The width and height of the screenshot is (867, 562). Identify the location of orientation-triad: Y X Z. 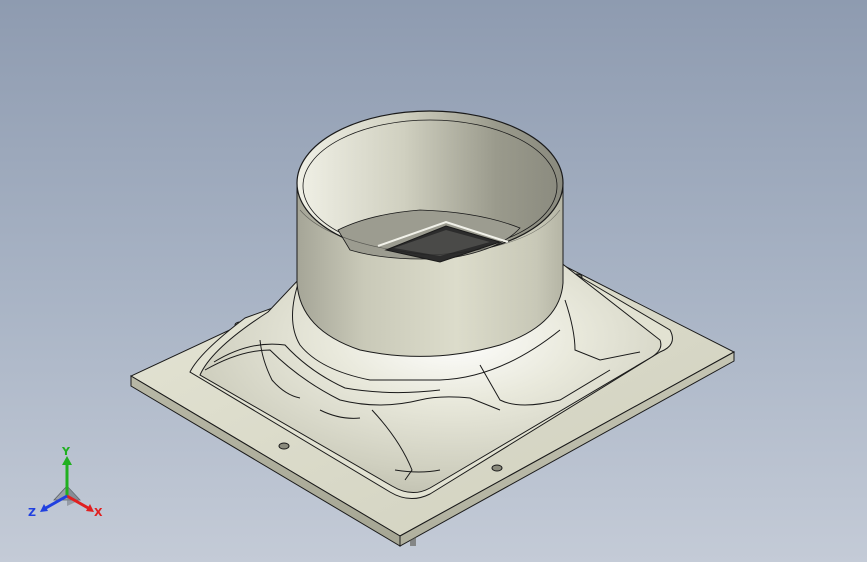
(67, 486).